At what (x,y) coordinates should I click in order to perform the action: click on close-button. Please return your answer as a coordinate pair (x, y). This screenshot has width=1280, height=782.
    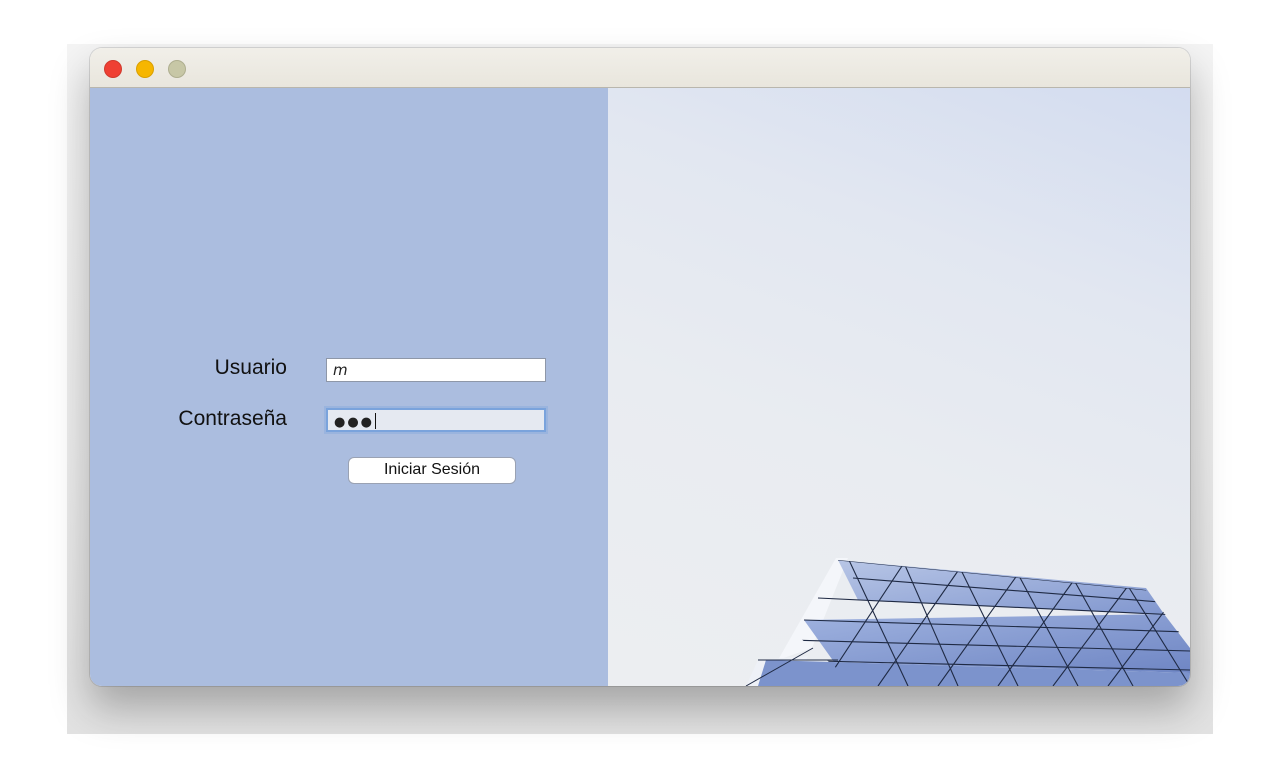
    Looking at the image, I should click on (113, 69).